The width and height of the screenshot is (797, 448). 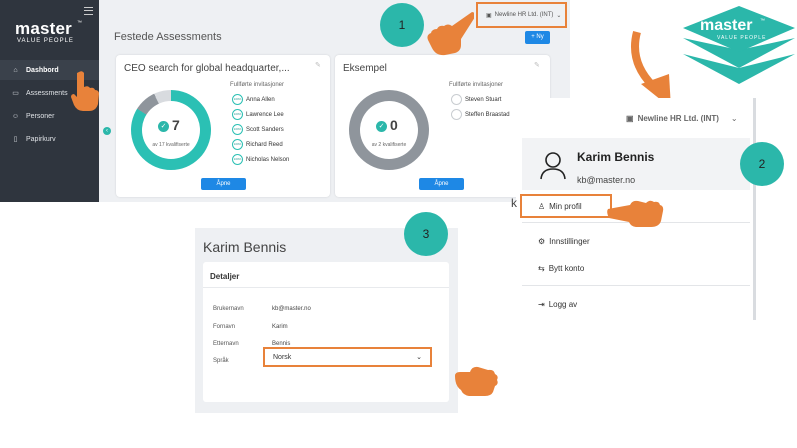 What do you see at coordinates (402, 25) in the screenshot?
I see `step-1-badge: 1` at bounding box center [402, 25].